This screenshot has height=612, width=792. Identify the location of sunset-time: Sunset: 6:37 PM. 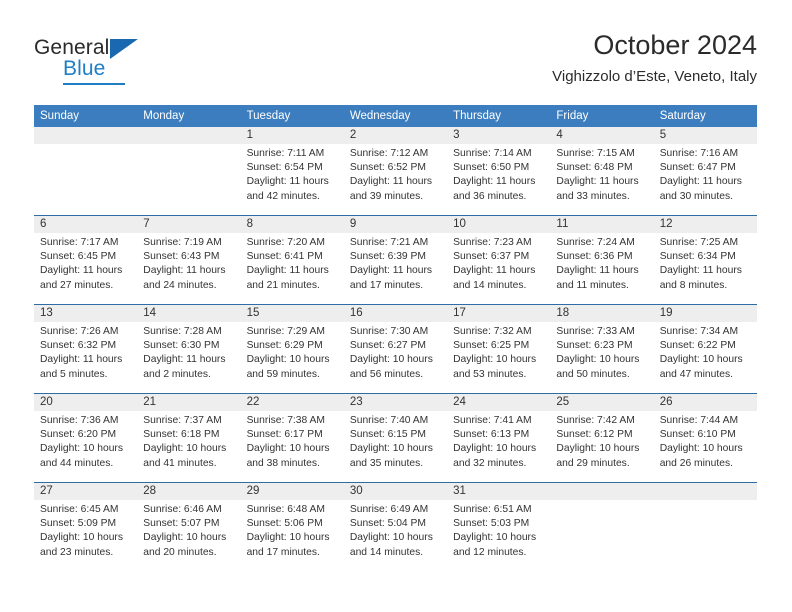
(491, 257).